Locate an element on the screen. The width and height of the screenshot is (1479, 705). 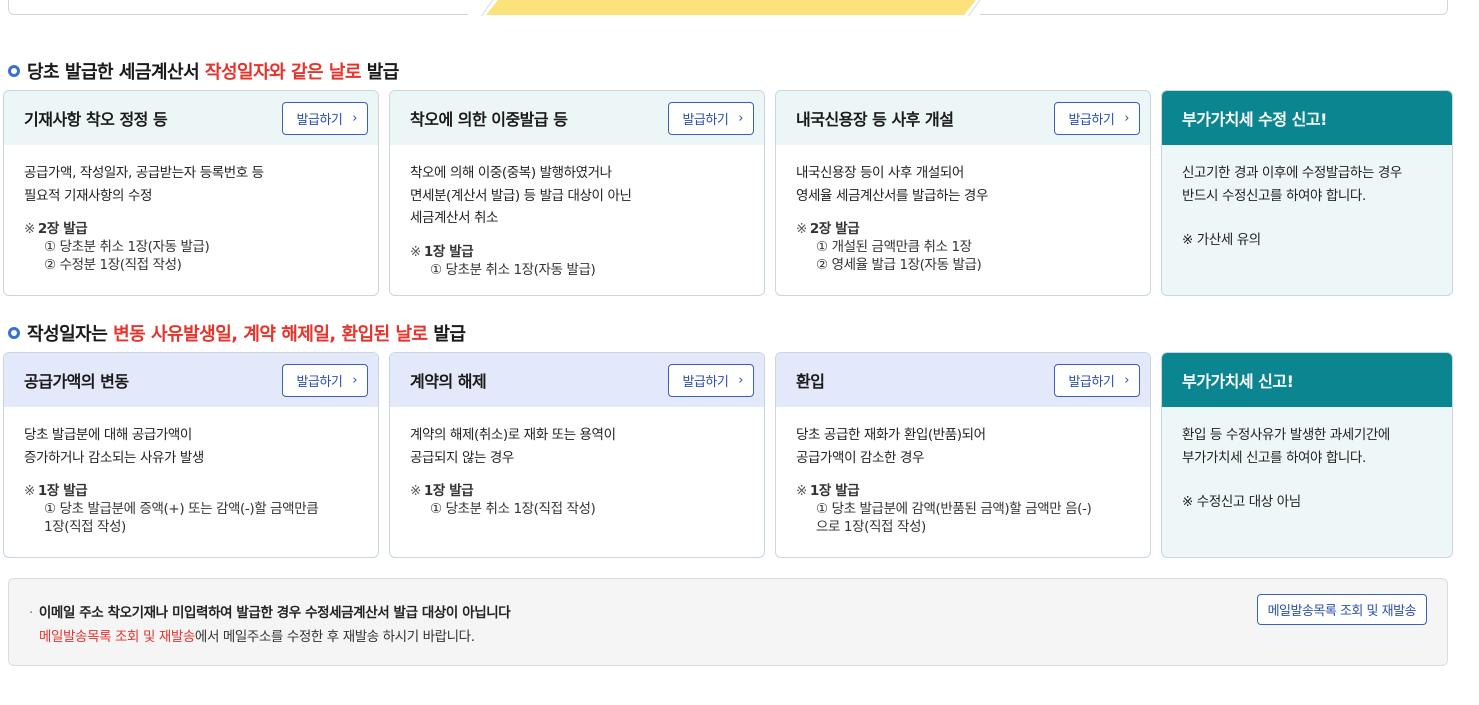
note-text: ※ 수정신고 대상 아님 is located at coordinates (1241, 502).